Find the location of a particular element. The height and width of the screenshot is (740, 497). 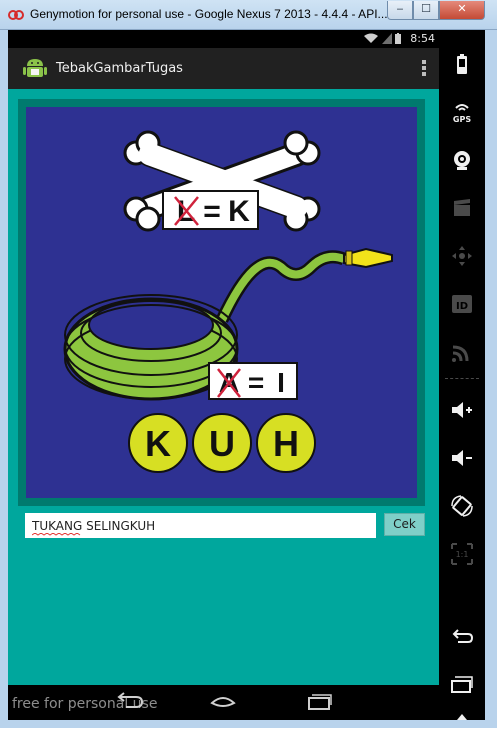

window-maximize-button: ☐ is located at coordinates (426, 10).